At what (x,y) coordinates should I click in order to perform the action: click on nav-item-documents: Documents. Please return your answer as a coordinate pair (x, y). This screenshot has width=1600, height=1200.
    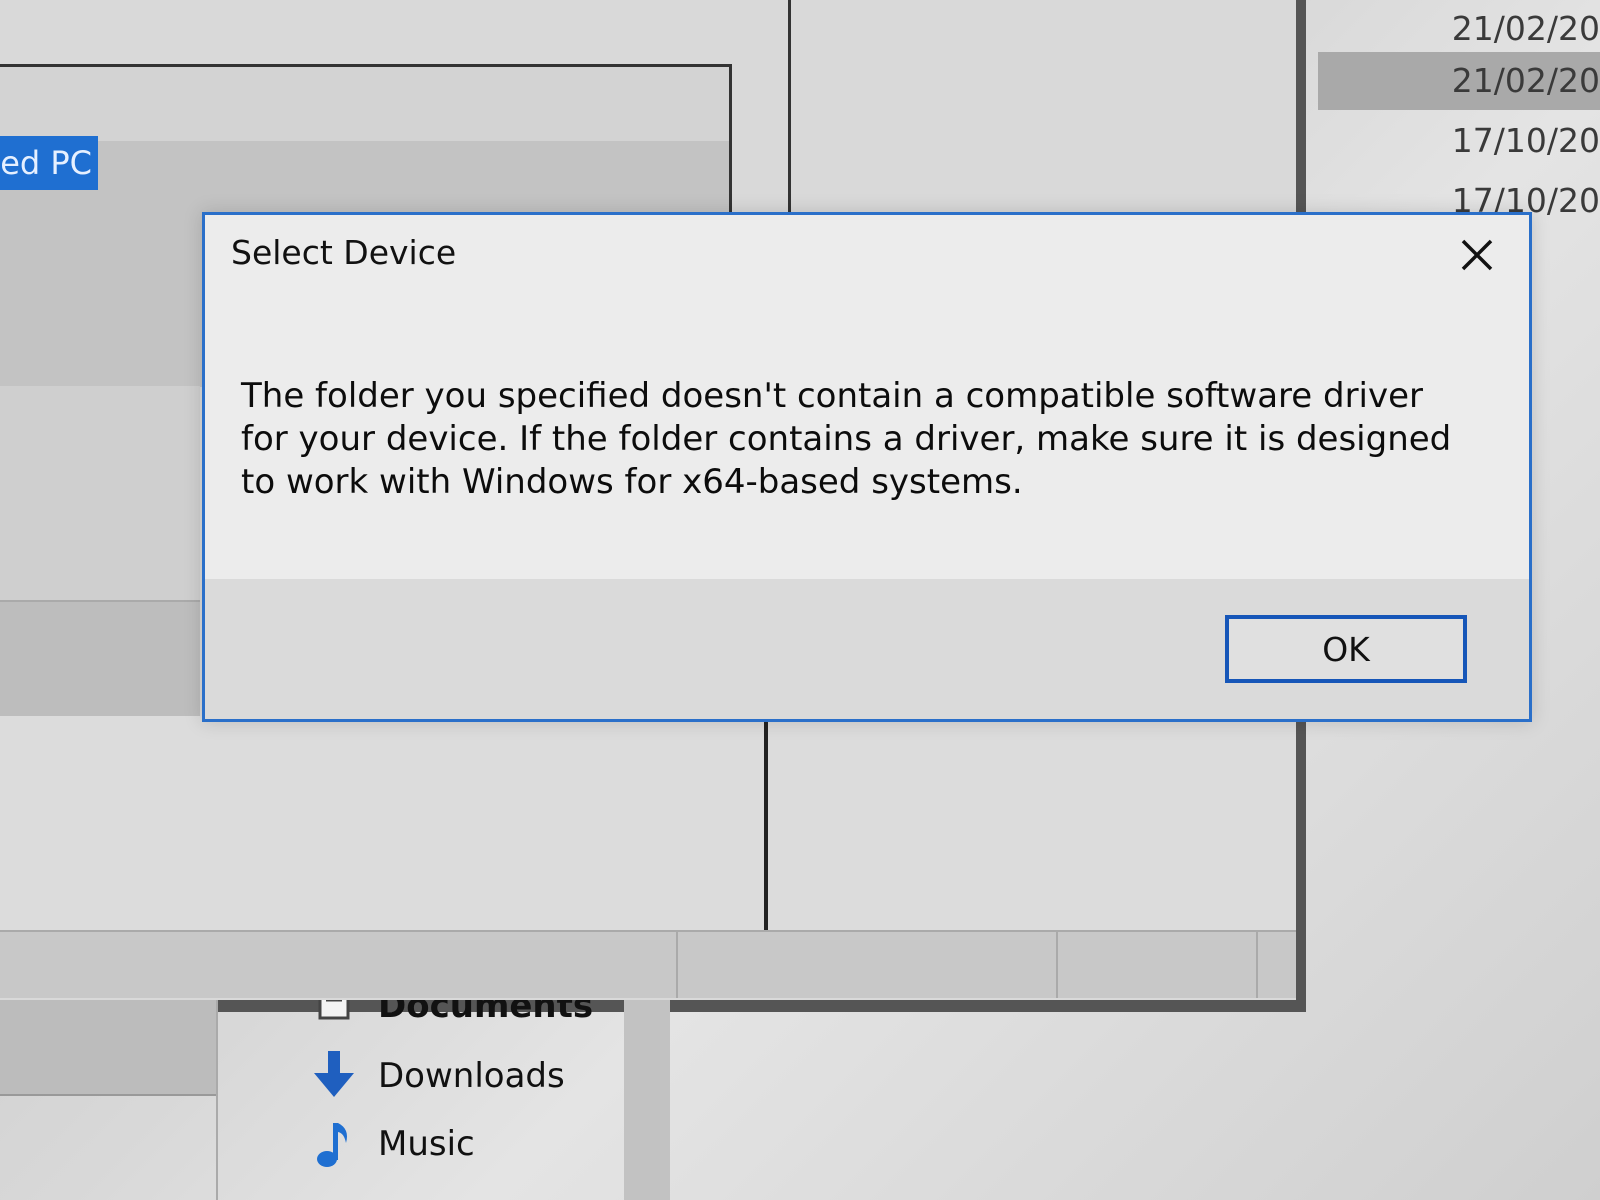
    Looking at the image, I should click on (451, 1013).